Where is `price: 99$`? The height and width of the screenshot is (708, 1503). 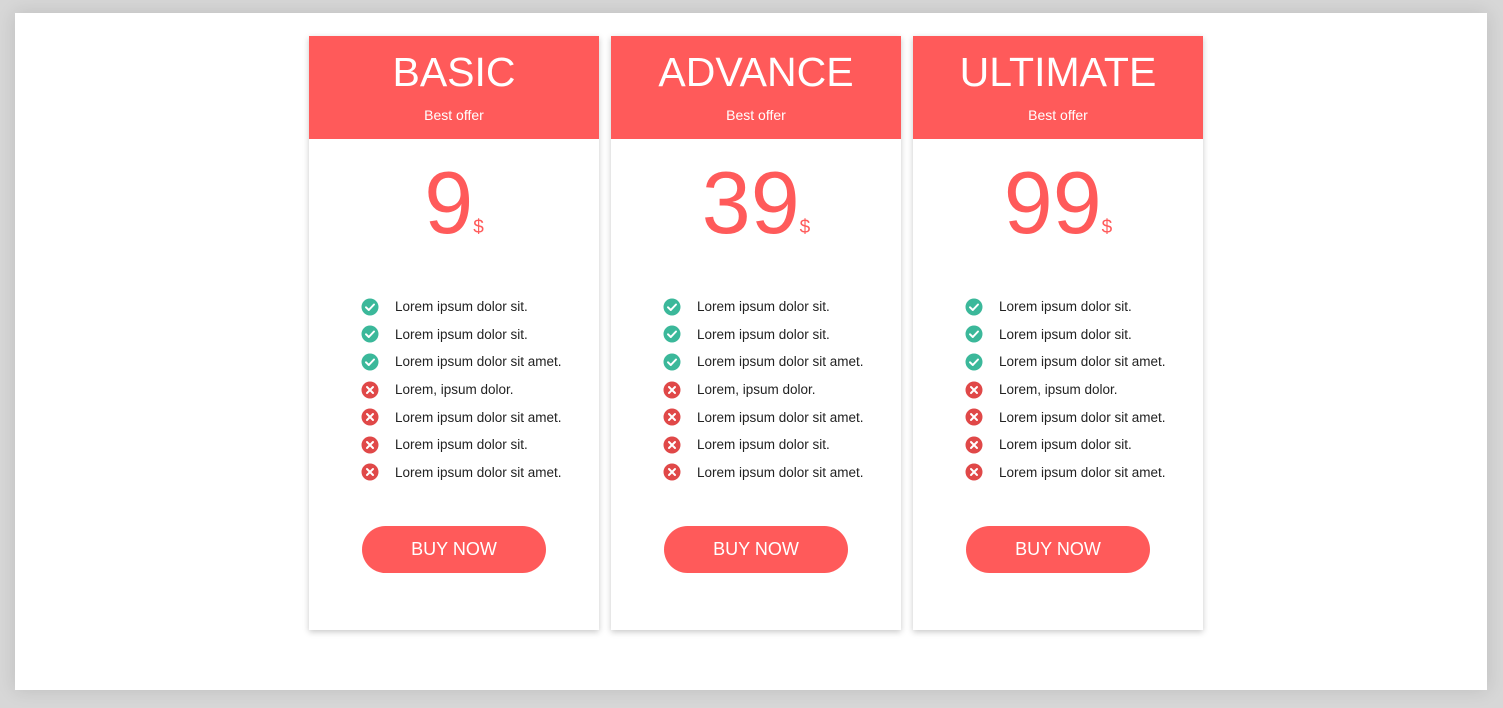 price: 99$ is located at coordinates (1058, 203).